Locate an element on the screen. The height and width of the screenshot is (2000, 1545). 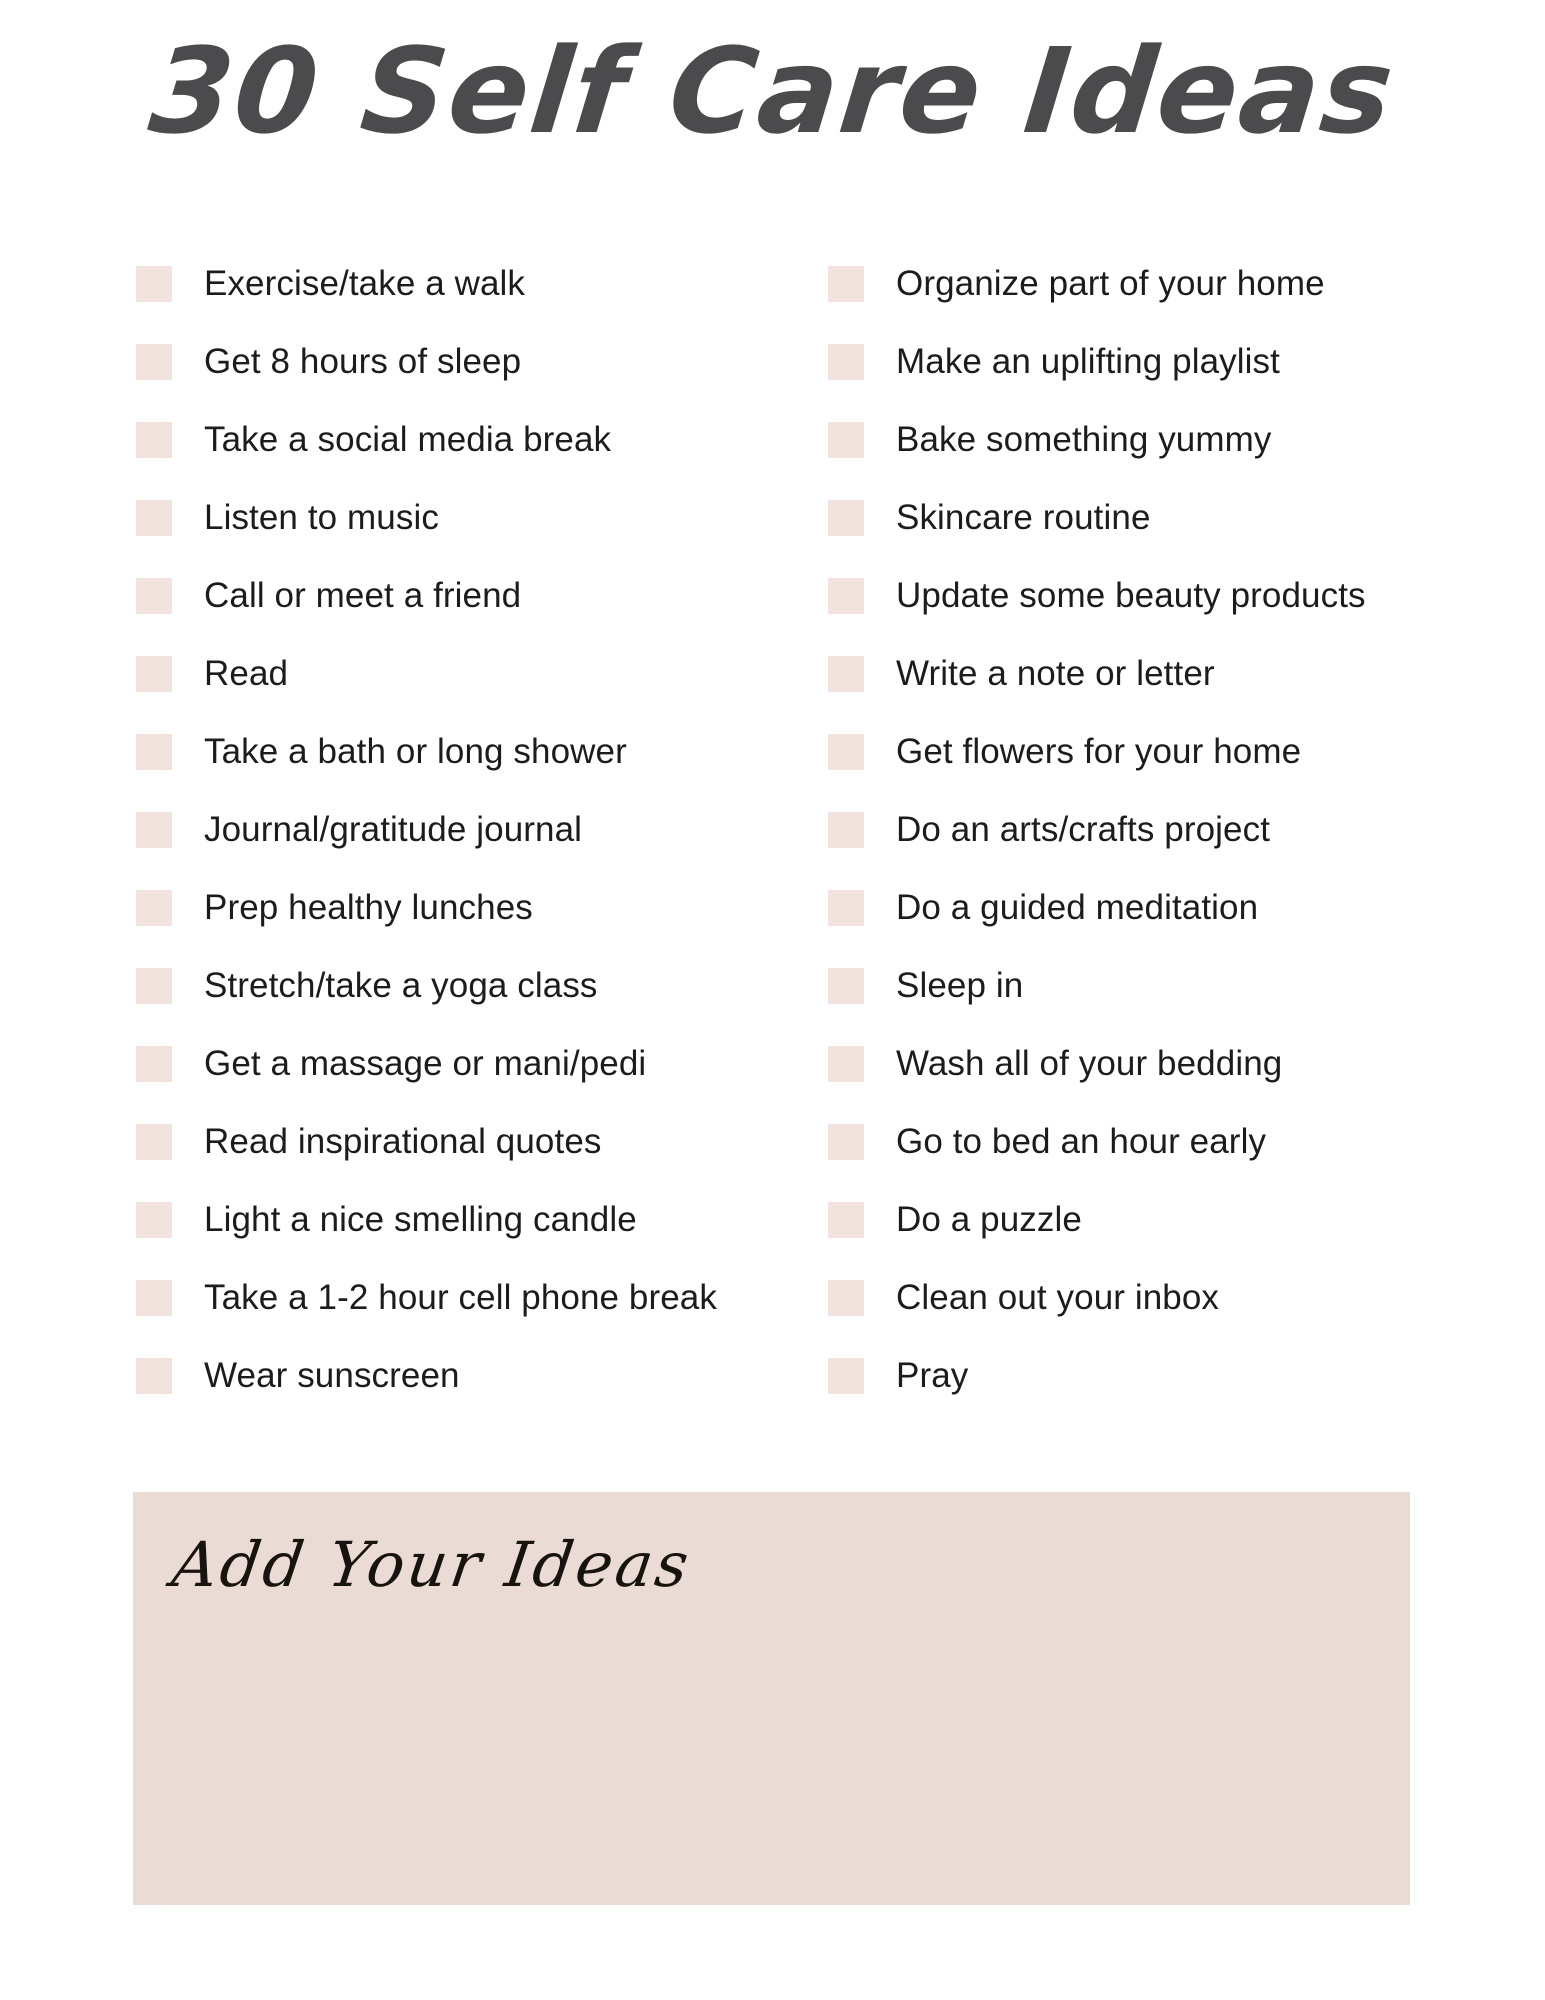
checklist-item-label: Go to bed an hour early is located at coordinates (1081, 1141).